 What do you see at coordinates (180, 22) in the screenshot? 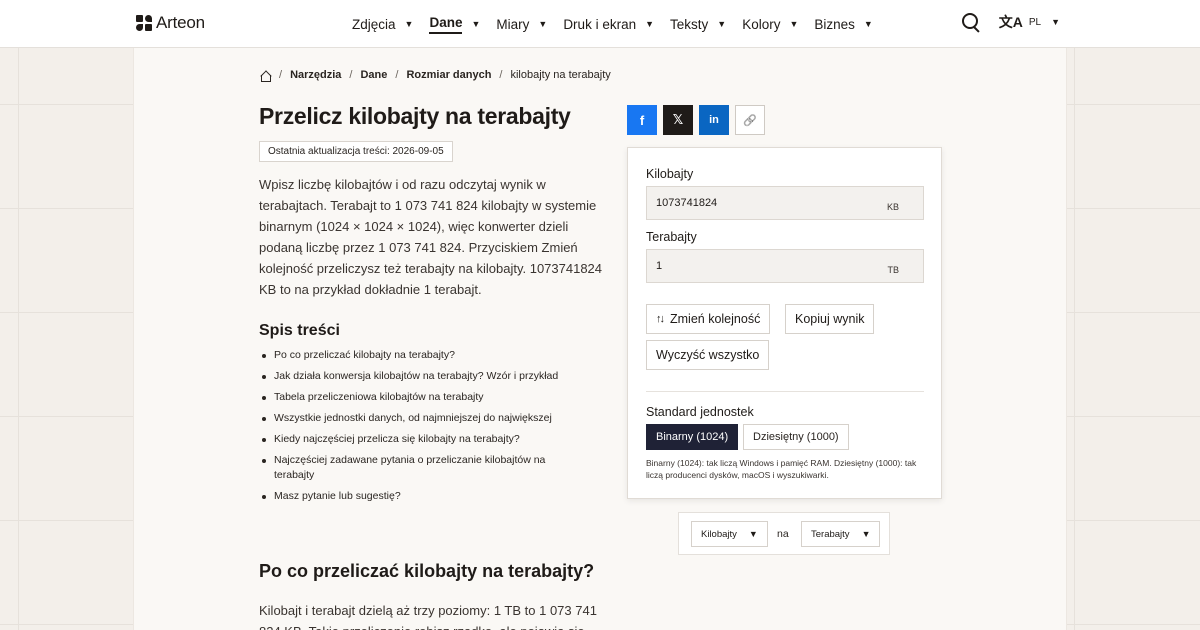
I see `logo-text: Arteon` at bounding box center [180, 22].